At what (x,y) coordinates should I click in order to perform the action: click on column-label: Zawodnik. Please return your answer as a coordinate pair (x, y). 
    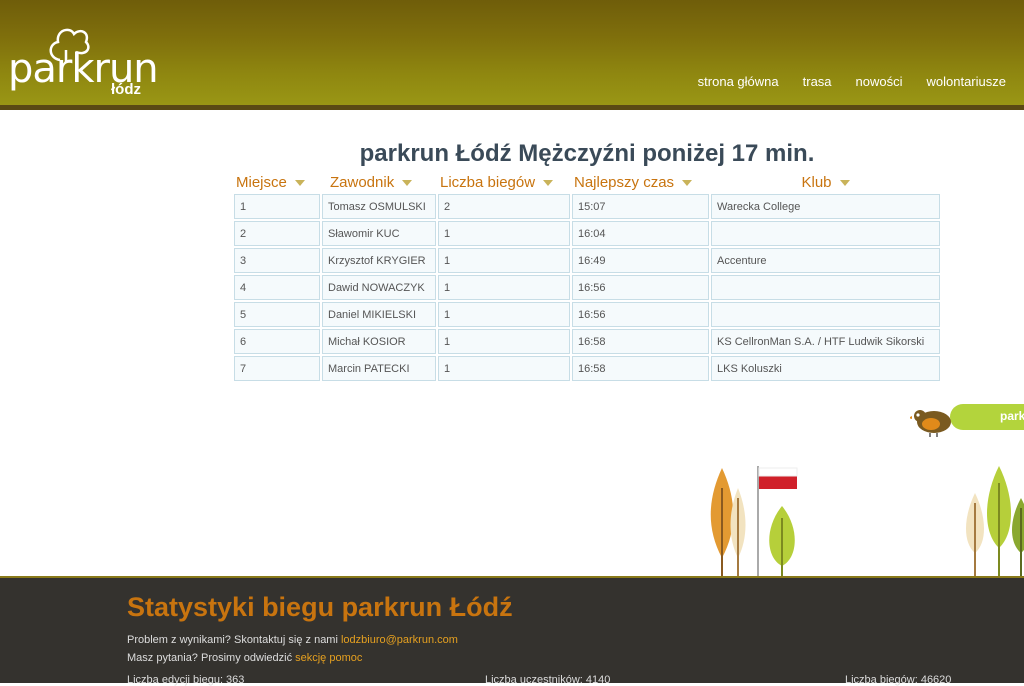
    Looking at the image, I should click on (362, 182).